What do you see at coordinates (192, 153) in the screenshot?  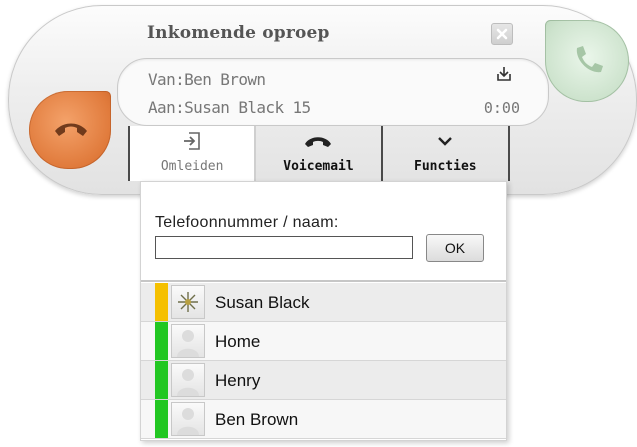 I see `tab-omleiden: Omleiden` at bounding box center [192, 153].